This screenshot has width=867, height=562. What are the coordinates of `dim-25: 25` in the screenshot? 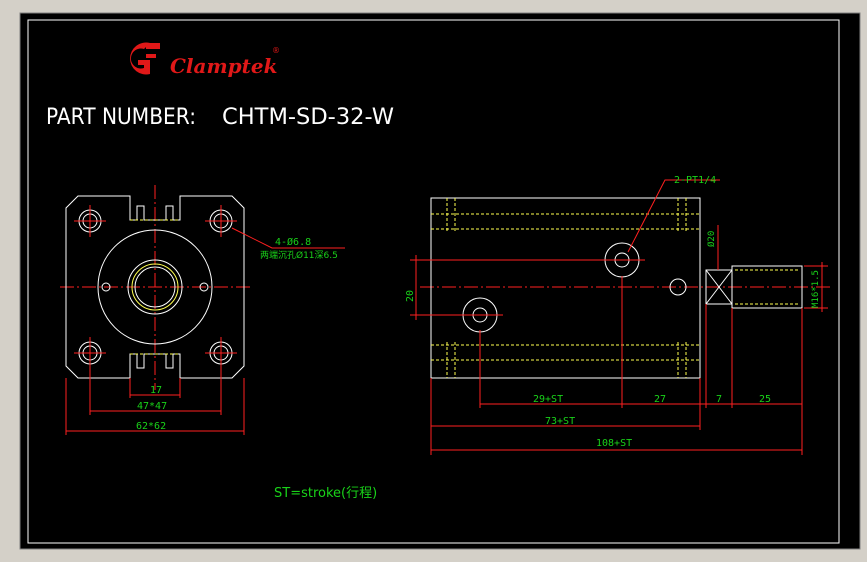 It's located at (765, 399).